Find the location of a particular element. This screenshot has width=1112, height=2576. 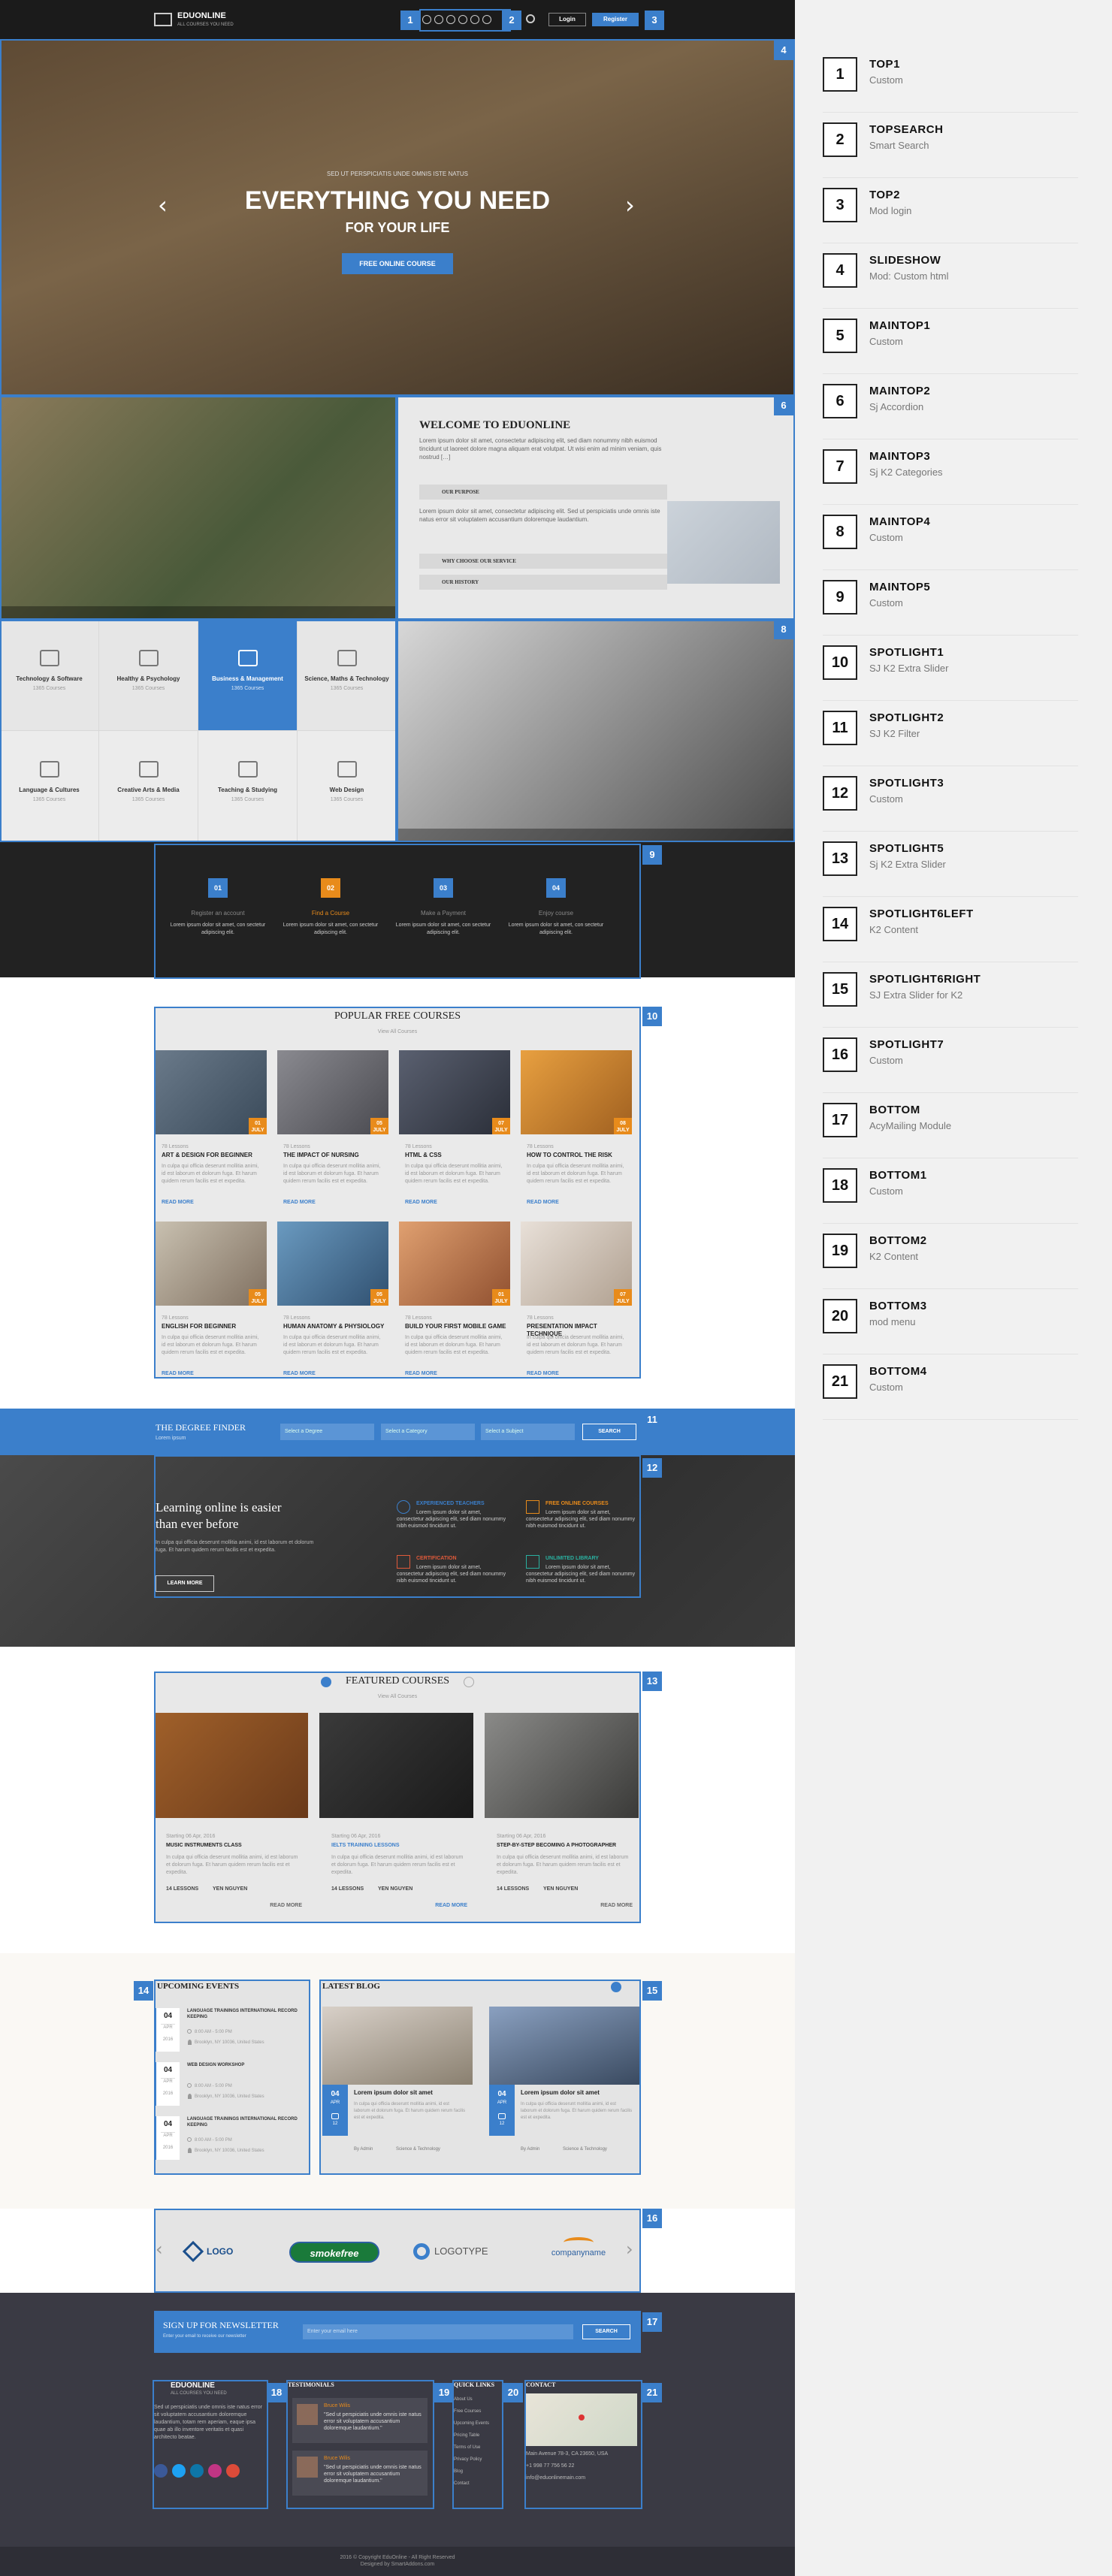

pos-badge-21: 21 is located at coordinates (652, 2392).